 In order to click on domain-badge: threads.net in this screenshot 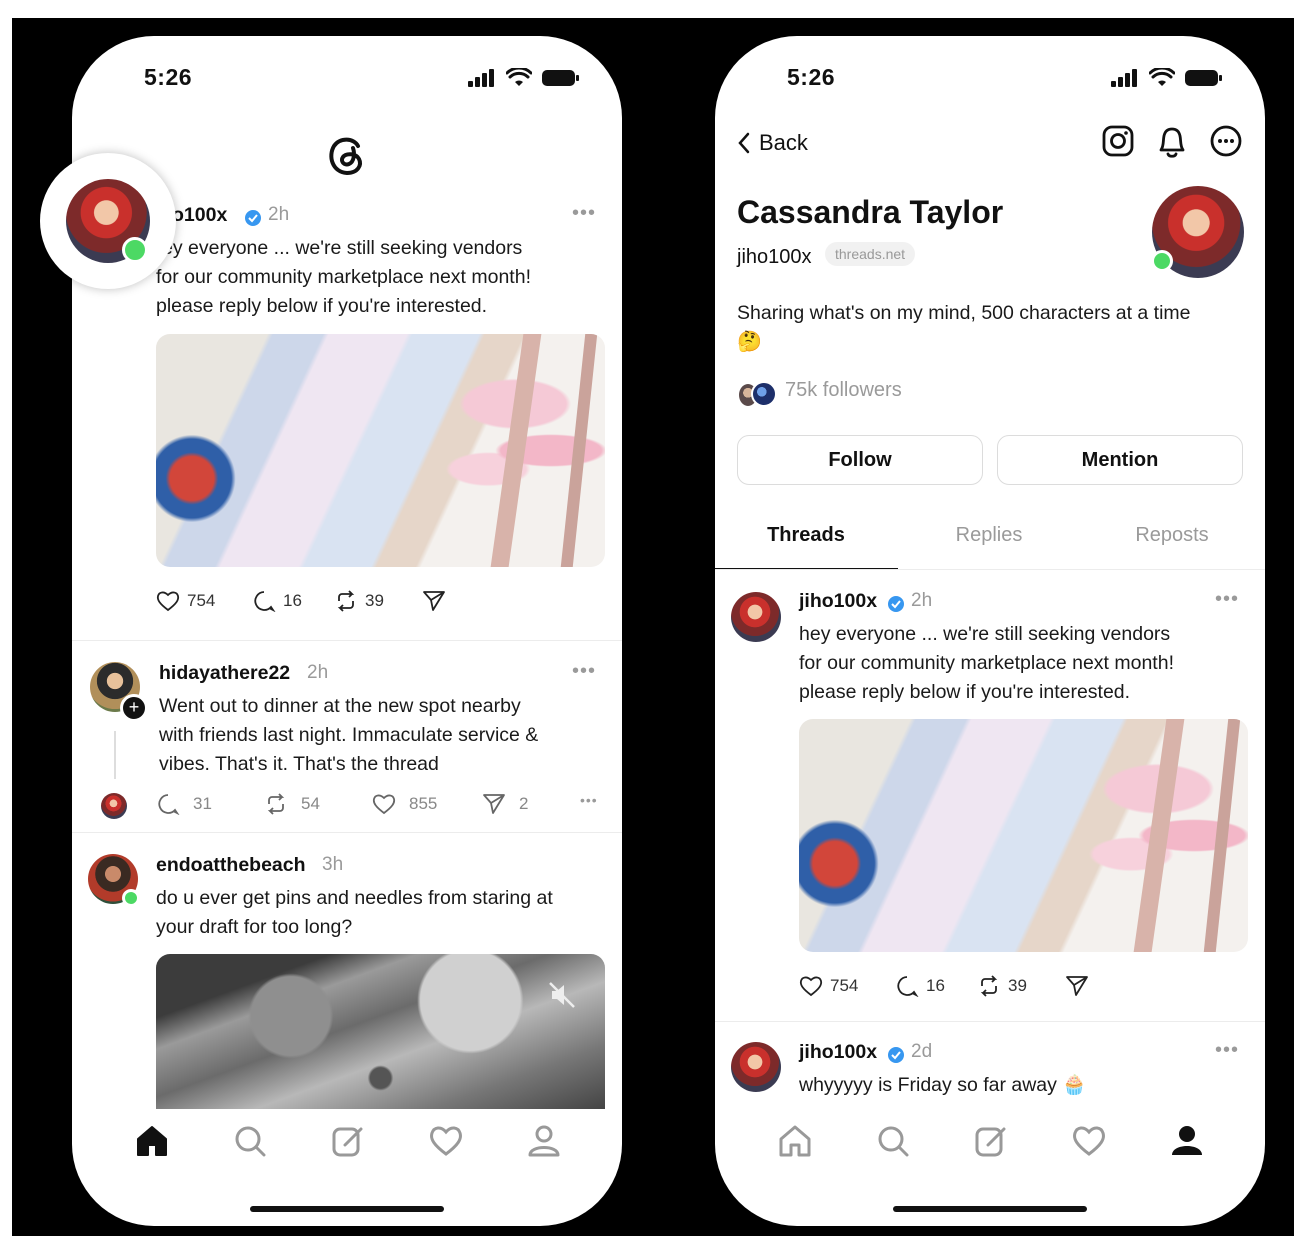, I will do `click(870, 254)`.